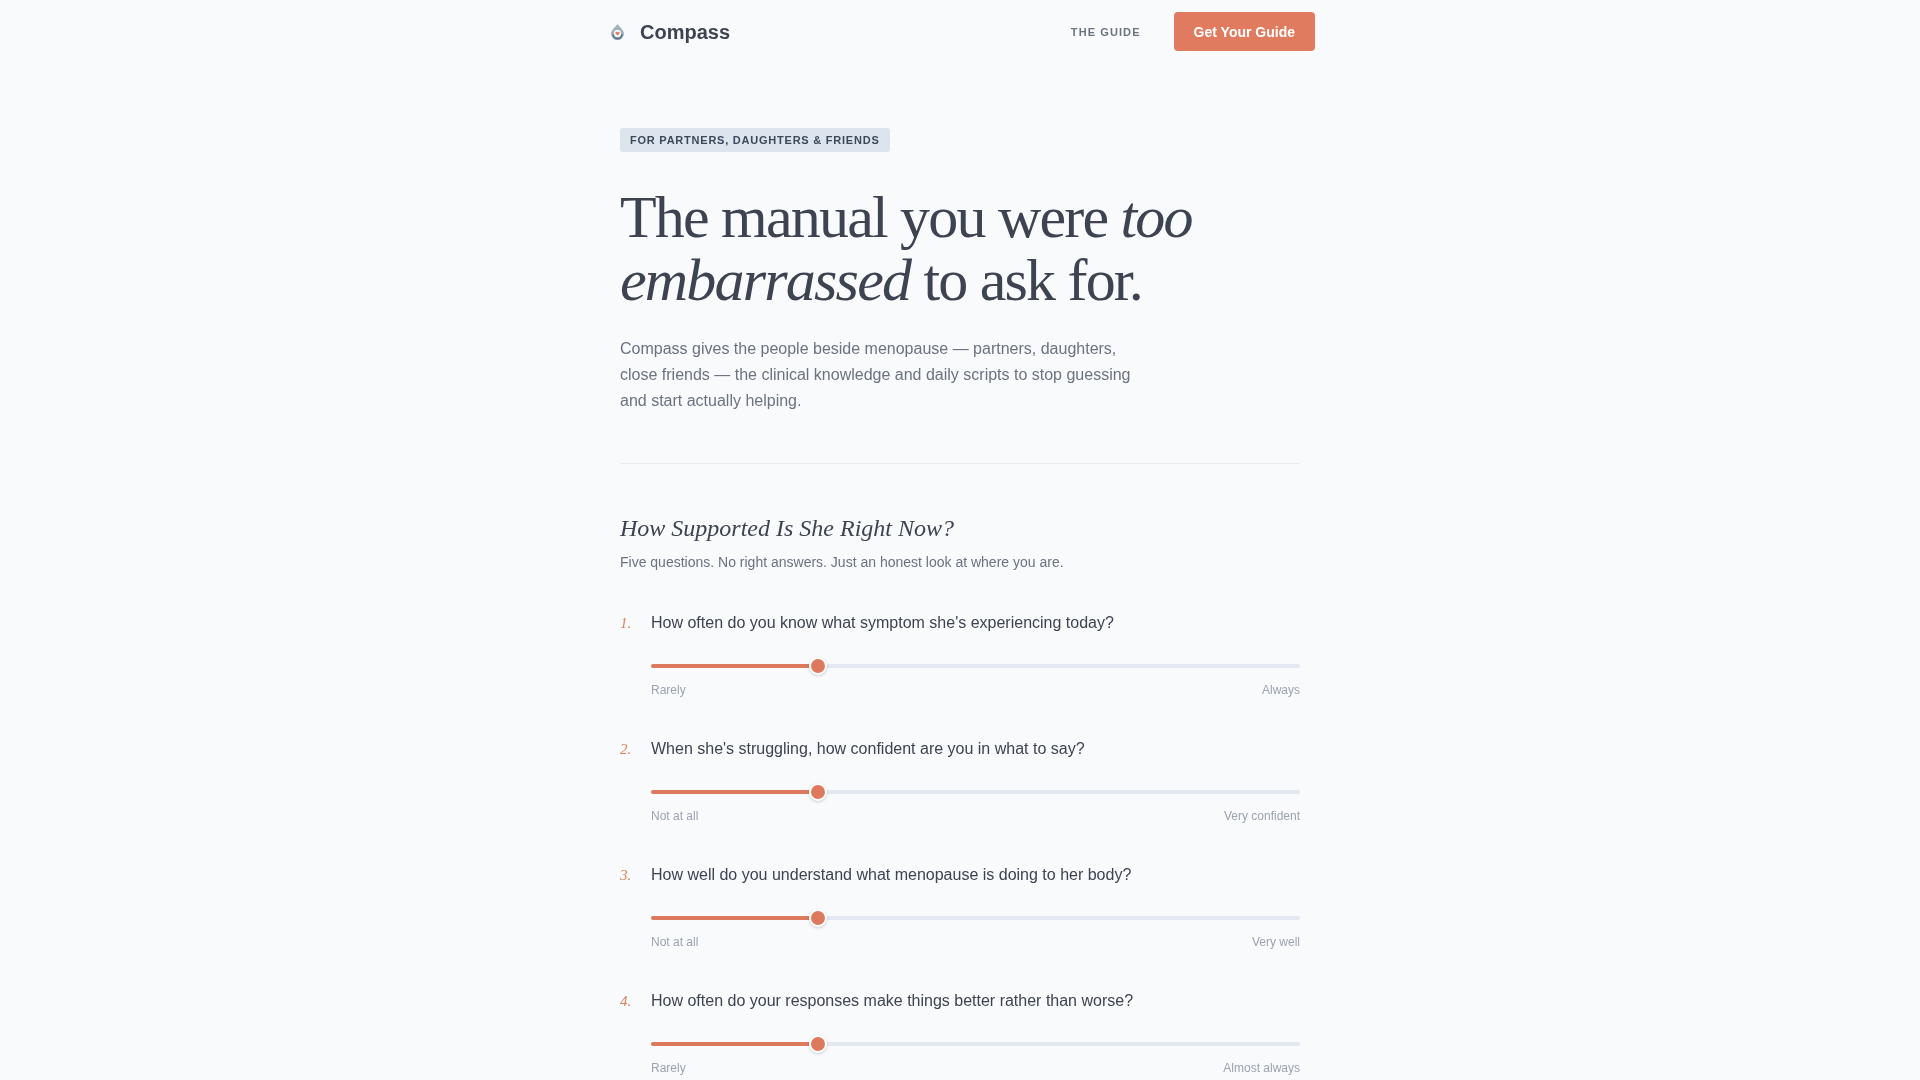 This screenshot has width=1920, height=1080. Describe the element at coordinates (891, 875) in the screenshot. I see `question-text: How well do you understand what menopause is doing to her body?` at that location.